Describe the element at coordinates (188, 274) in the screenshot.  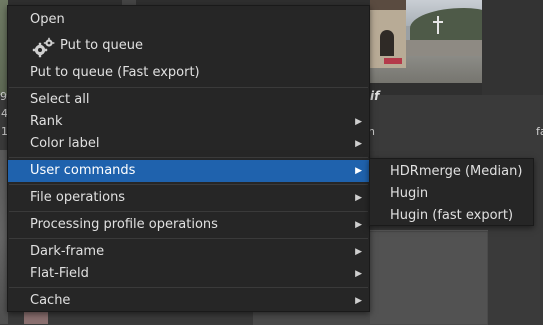
I see `menu-item-flat-field: Flat-Field ▶` at that location.